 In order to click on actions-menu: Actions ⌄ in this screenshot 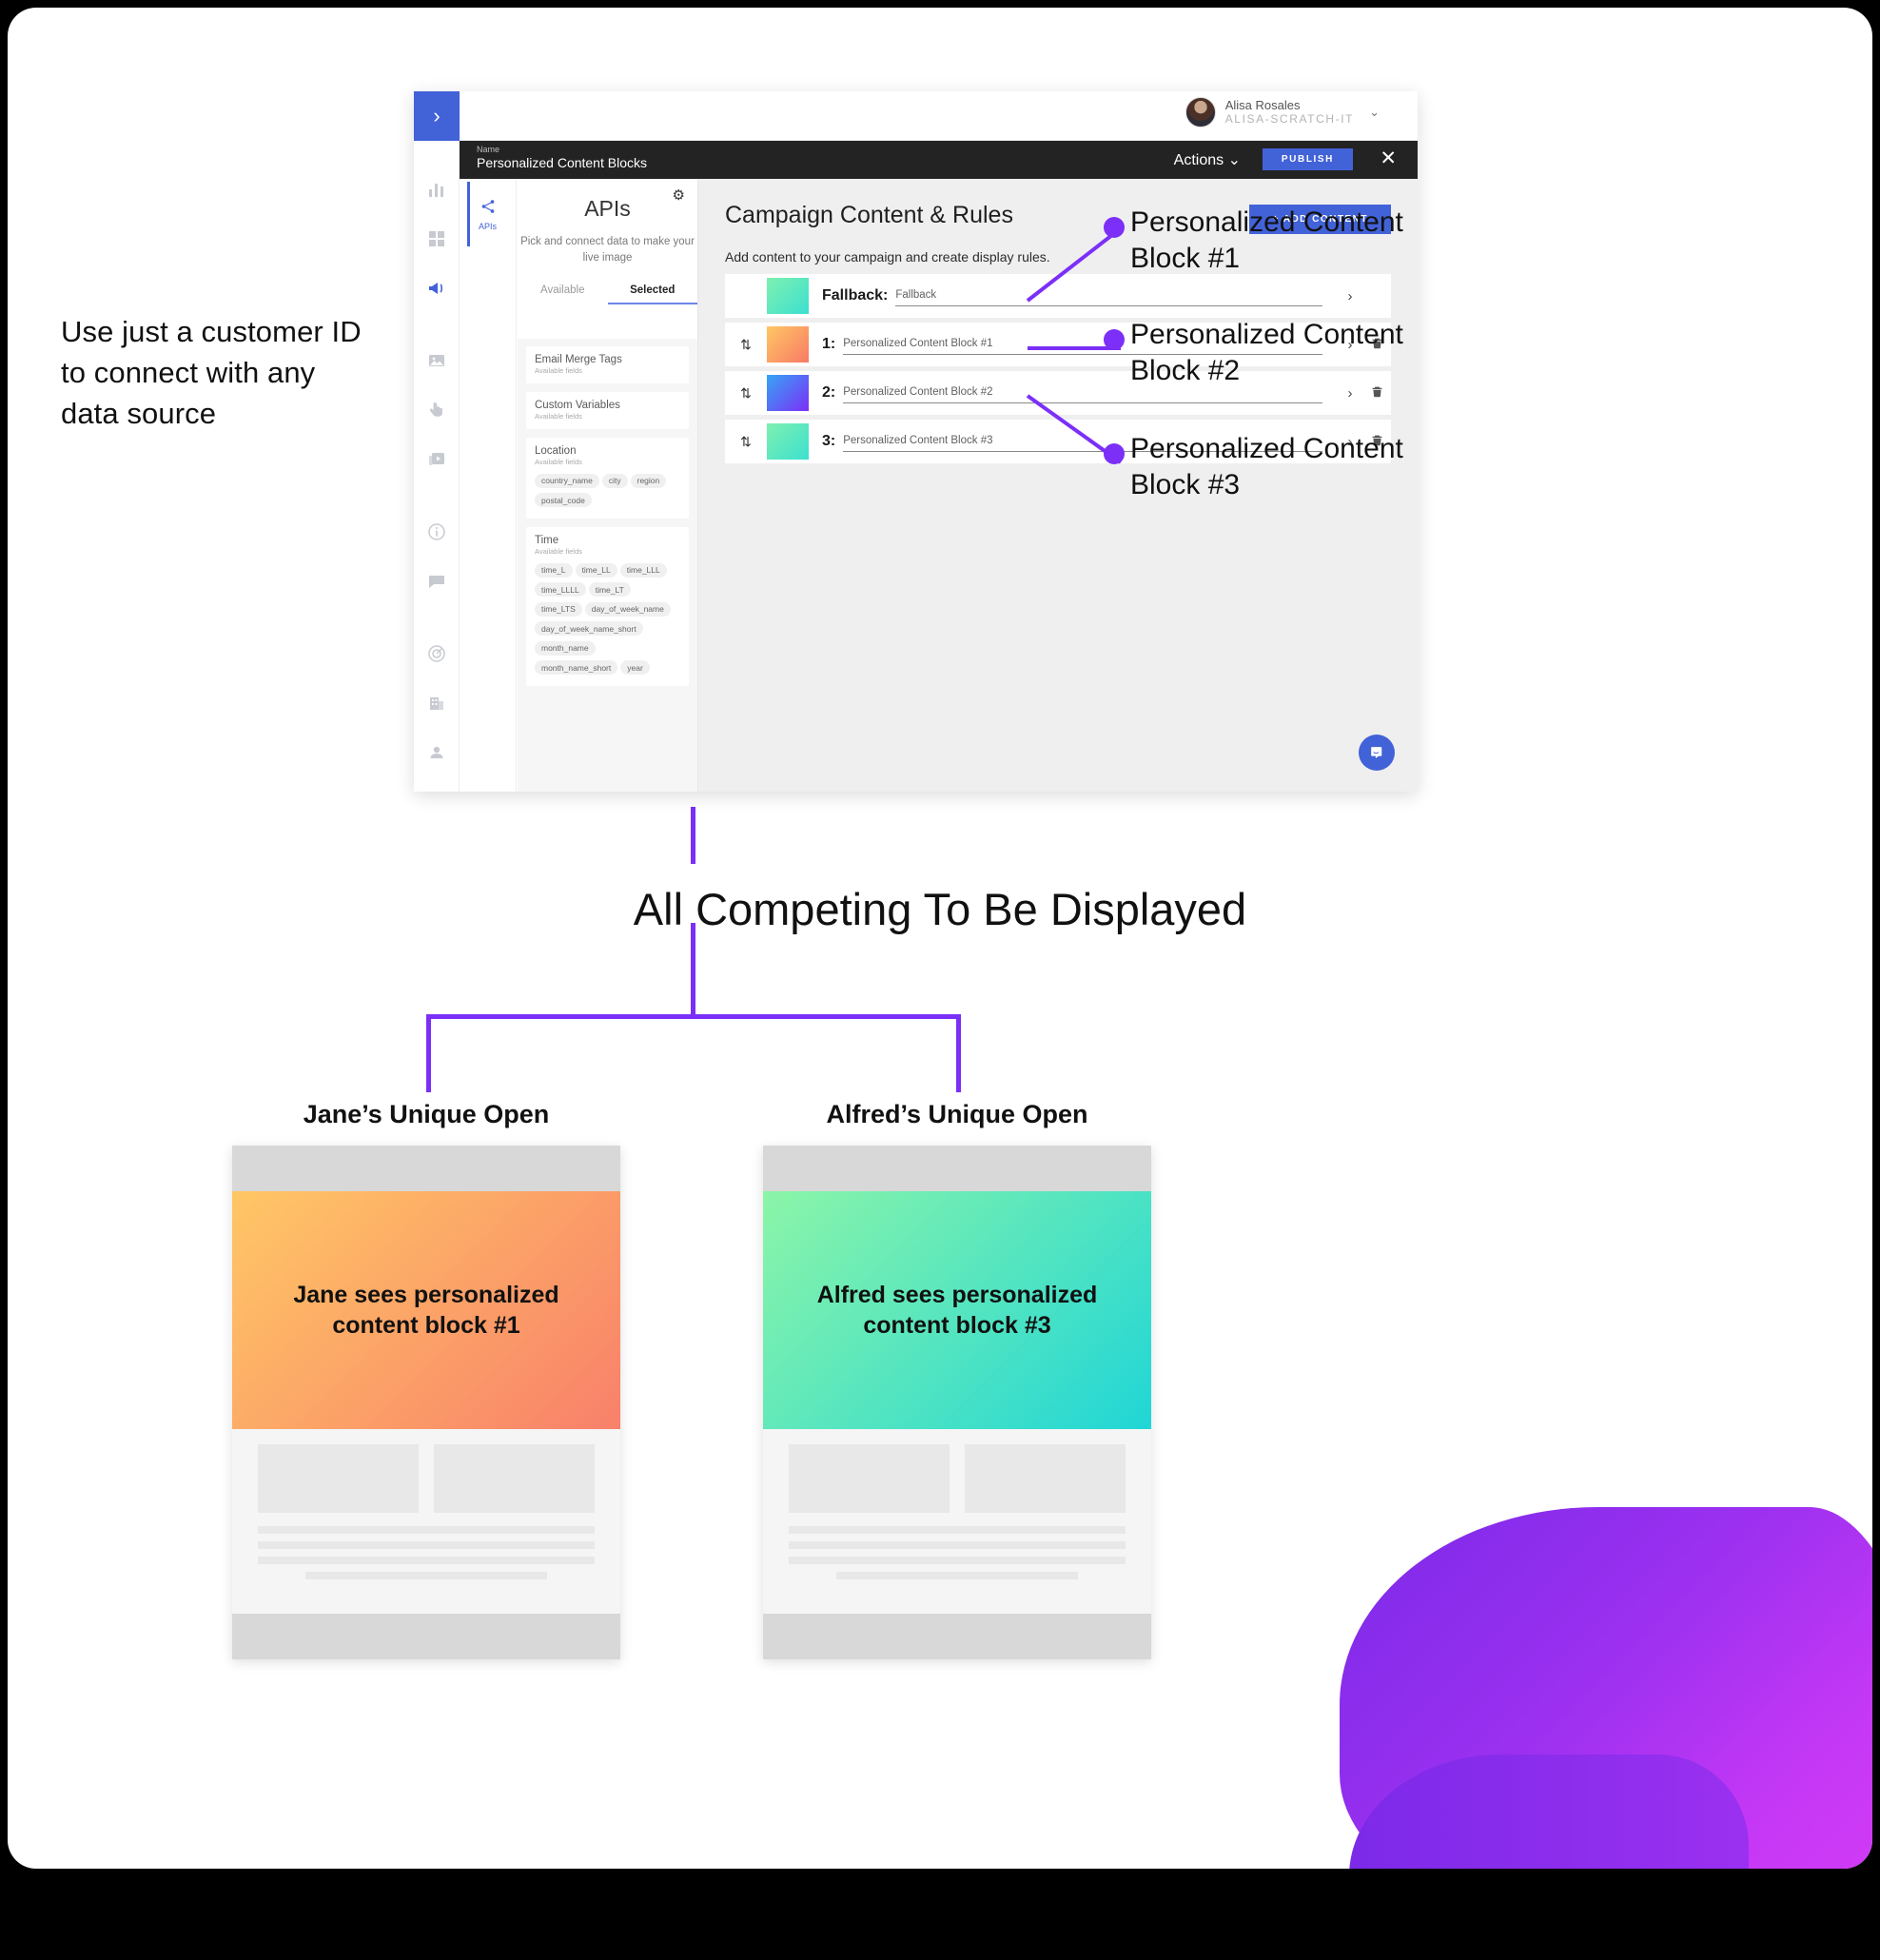, I will do `click(1207, 159)`.